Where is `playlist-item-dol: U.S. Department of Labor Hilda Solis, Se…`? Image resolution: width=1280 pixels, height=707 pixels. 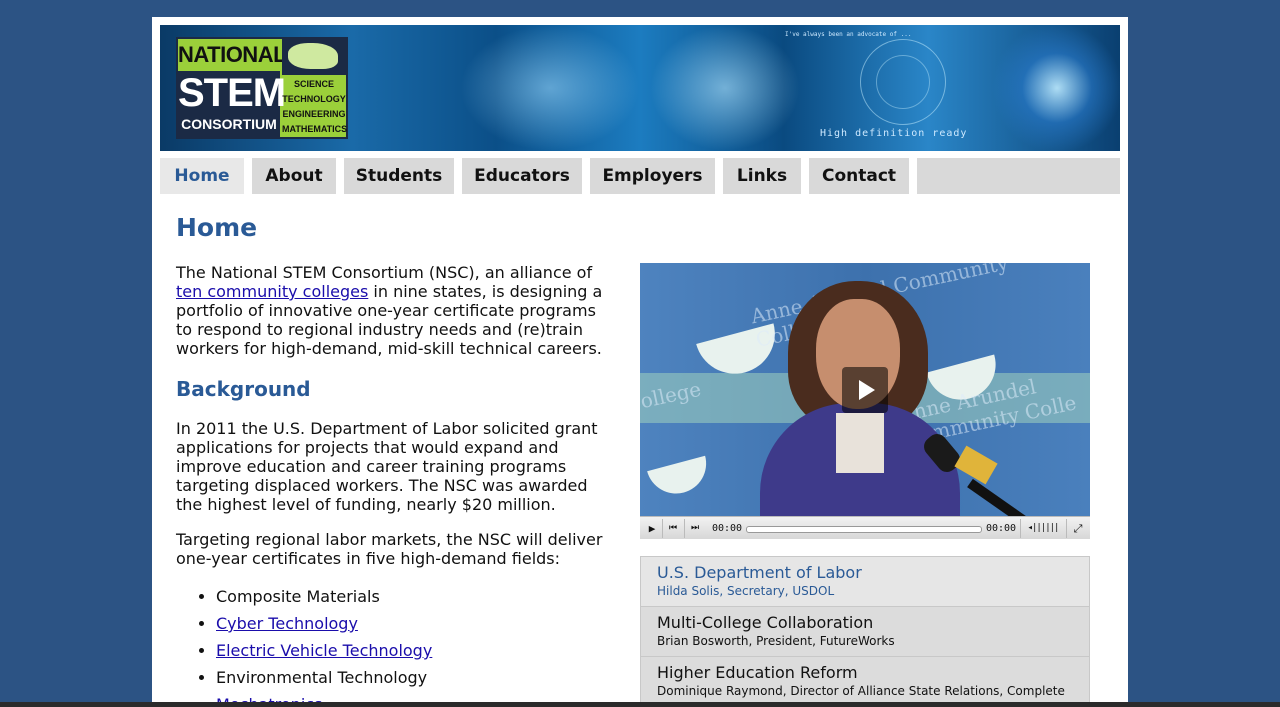 playlist-item-dol: U.S. Department of Labor Hilda Solis, Se… is located at coordinates (865, 581).